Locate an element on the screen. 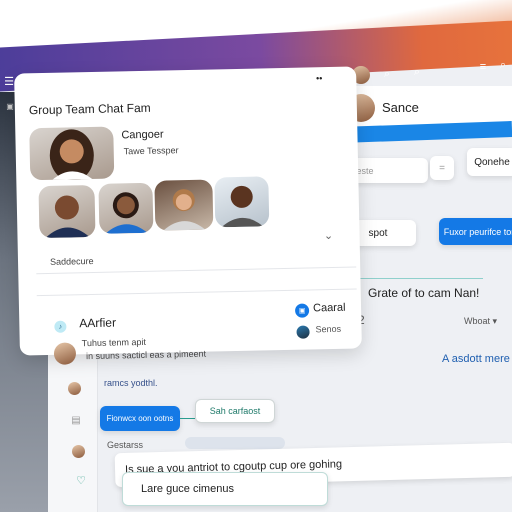  chat-line: ramcs yodthl. is located at coordinates (131, 383).